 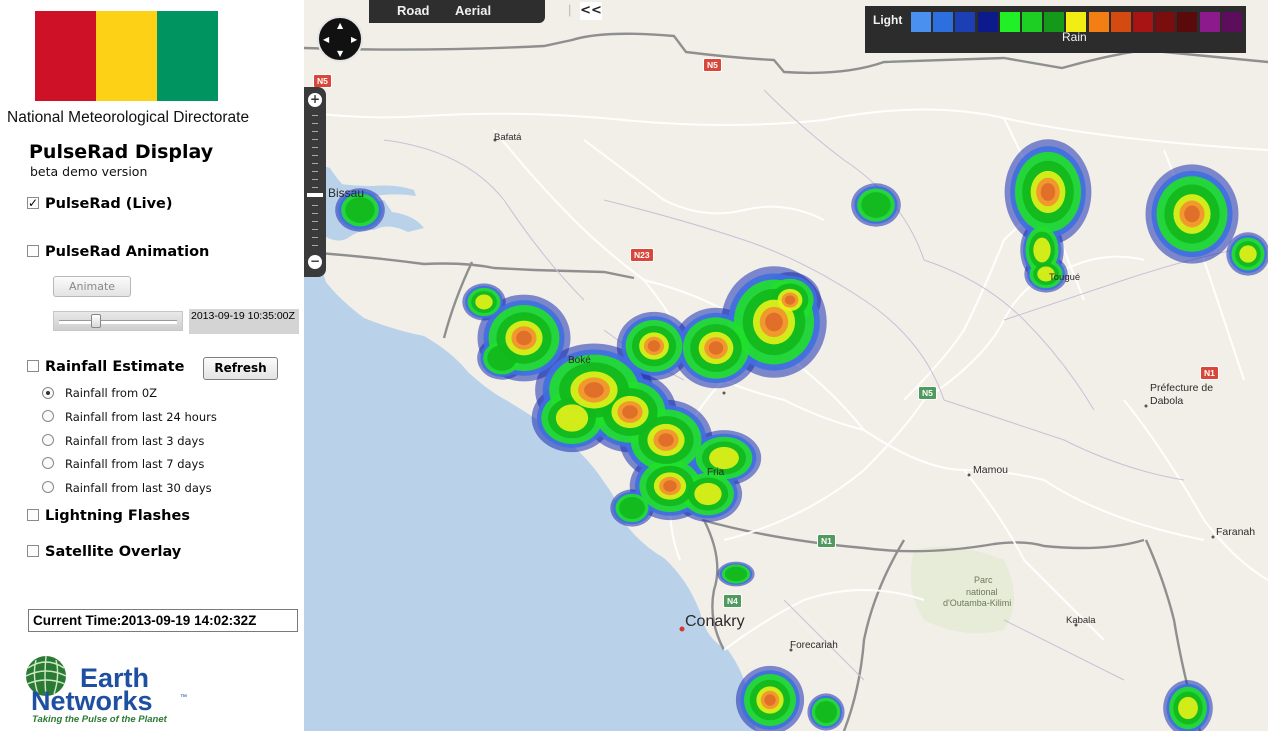 What do you see at coordinates (134, 441) in the screenshot?
I see `rainfall-option-label: Rainfall from last 3 days` at bounding box center [134, 441].